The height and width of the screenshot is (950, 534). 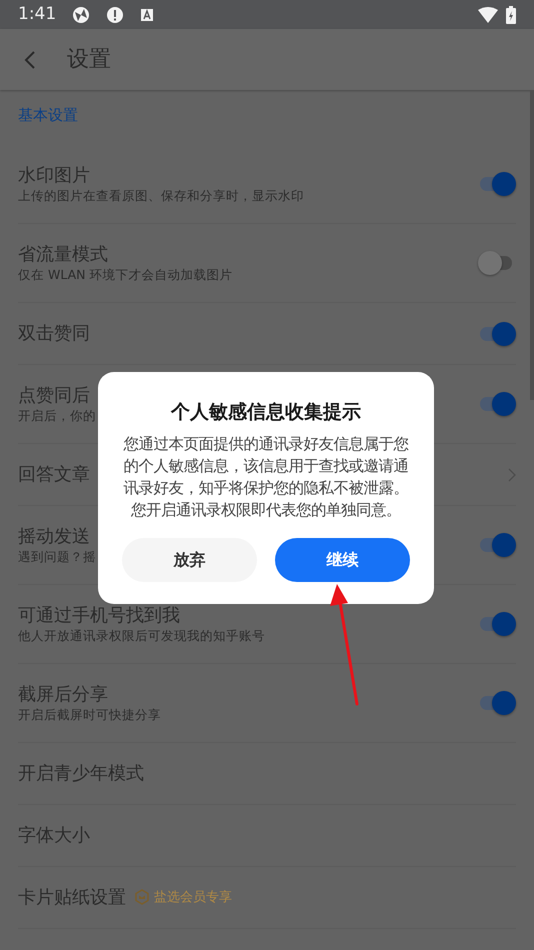 What do you see at coordinates (57, 415) in the screenshot?
I see `setting-description: 开启后，你的` at bounding box center [57, 415].